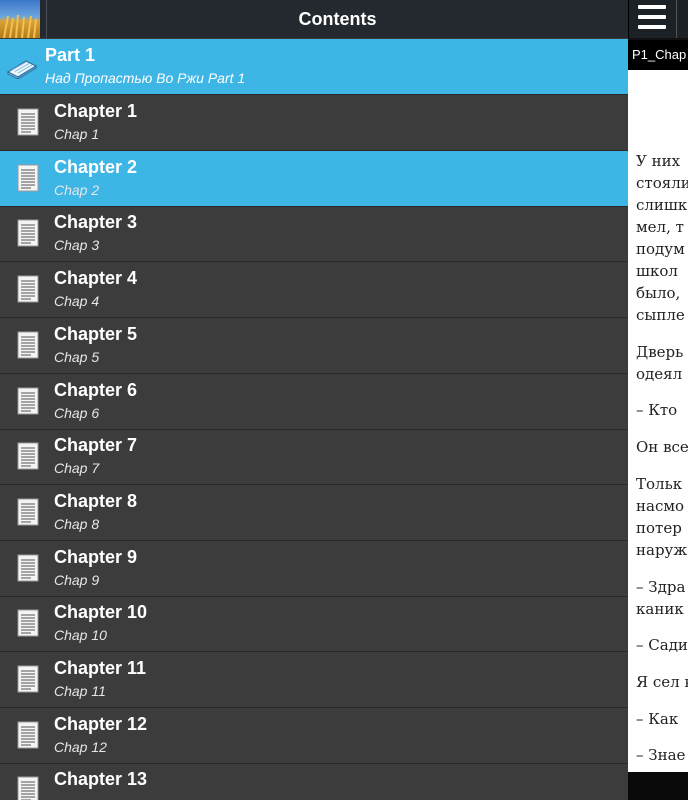 This screenshot has width=688, height=800. Describe the element at coordinates (77, 189) in the screenshot. I see `toc-chapter-subtitle: Chap 2` at that location.